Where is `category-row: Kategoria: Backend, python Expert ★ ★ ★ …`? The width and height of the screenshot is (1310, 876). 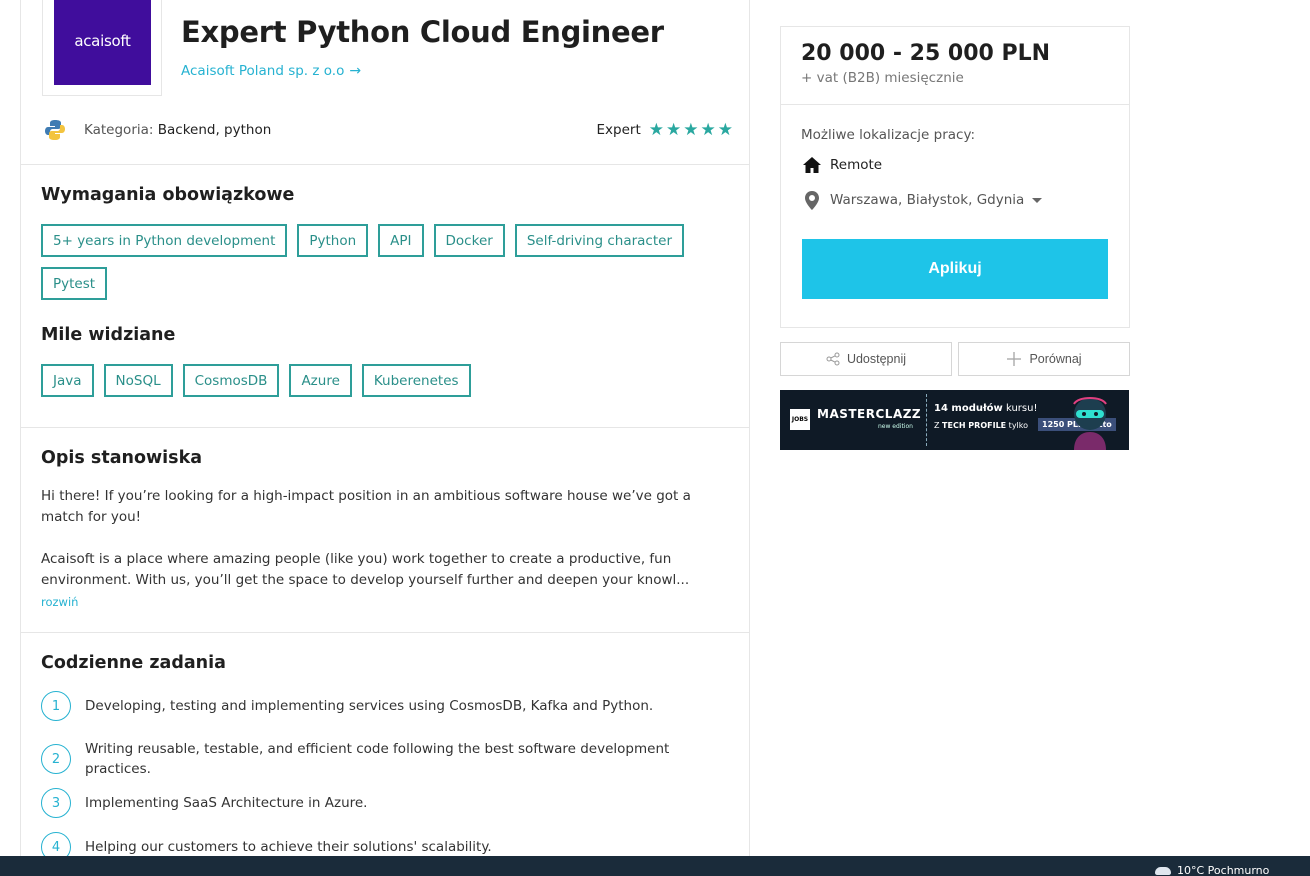 category-row: Kategoria: Backend, python Expert ★ ★ ★ … is located at coordinates (388, 130).